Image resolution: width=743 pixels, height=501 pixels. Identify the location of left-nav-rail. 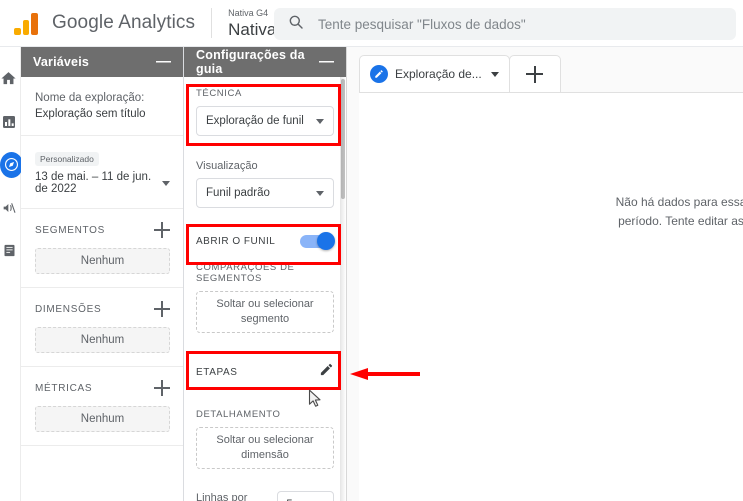
(11, 274).